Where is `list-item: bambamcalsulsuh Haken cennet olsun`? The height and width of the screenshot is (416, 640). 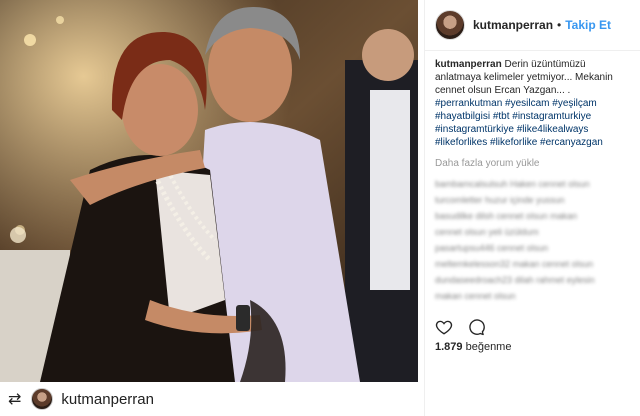
list-item: bambamcalsulsuh Haken cennet olsun is located at coordinates (512, 184).